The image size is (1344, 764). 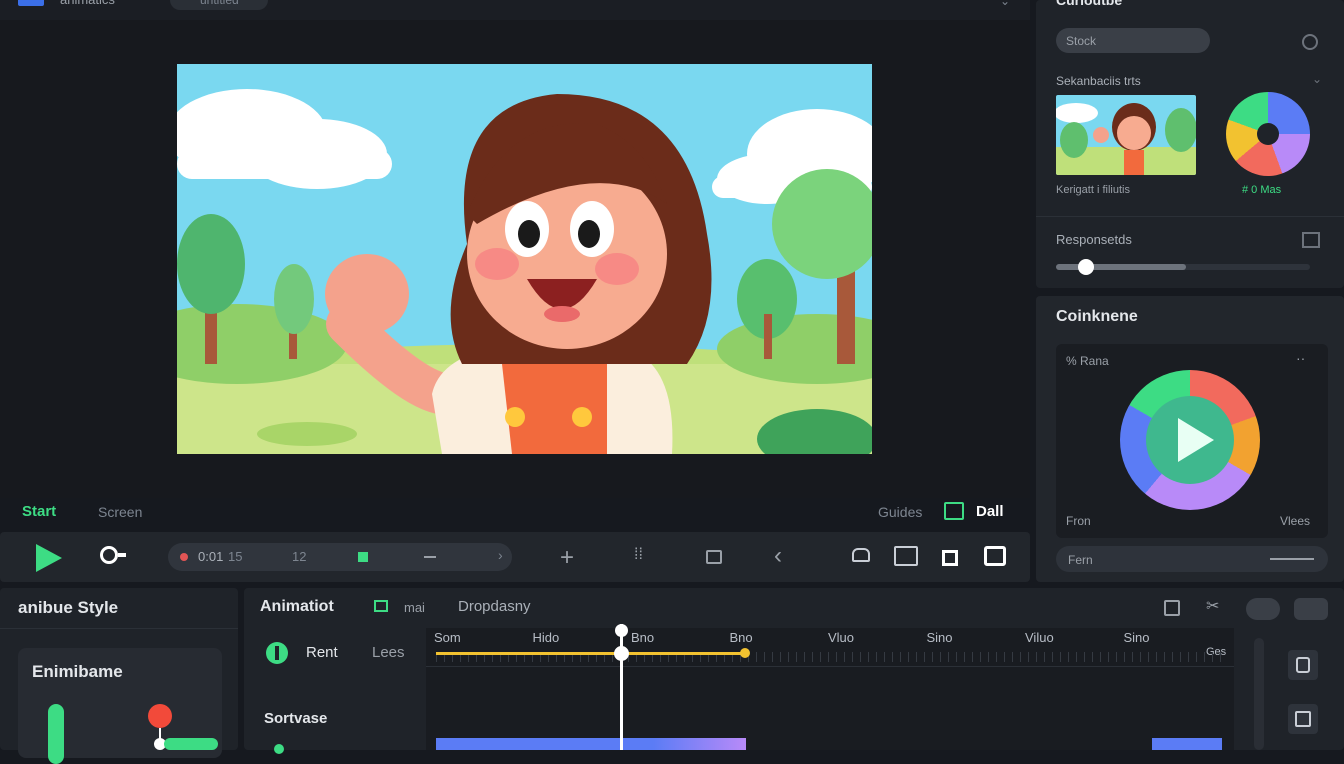 I want to click on lock-button, so click(x=1303, y=665).